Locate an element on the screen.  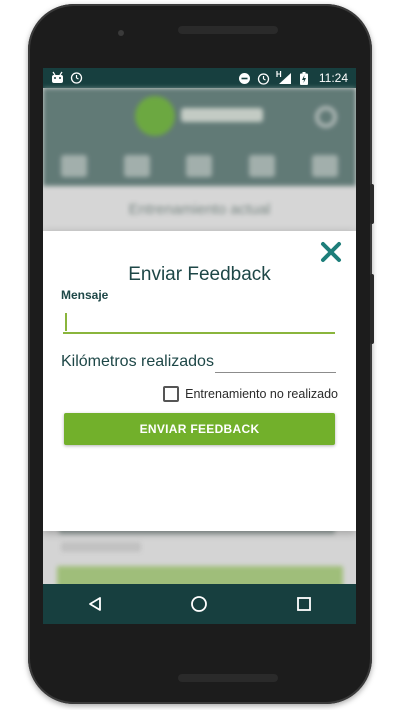
message-label: Mensaje is located at coordinates (85, 295).